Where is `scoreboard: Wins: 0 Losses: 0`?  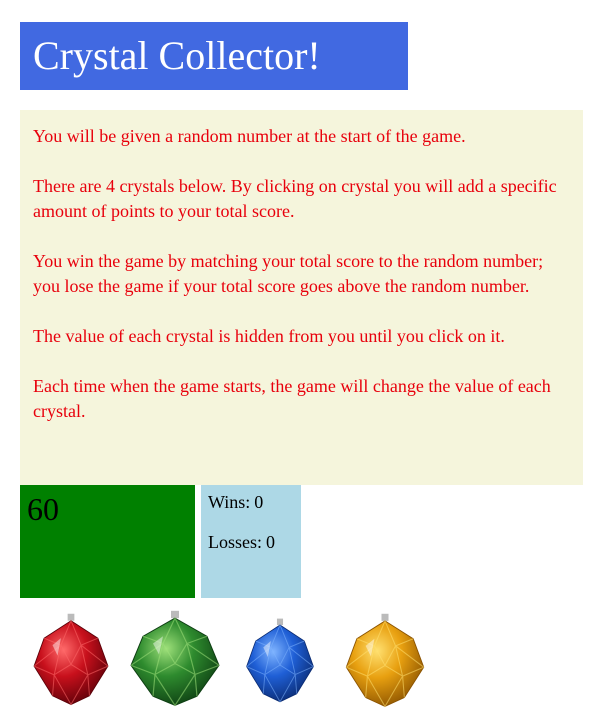
scoreboard: Wins: 0 Losses: 0 is located at coordinates (251, 541).